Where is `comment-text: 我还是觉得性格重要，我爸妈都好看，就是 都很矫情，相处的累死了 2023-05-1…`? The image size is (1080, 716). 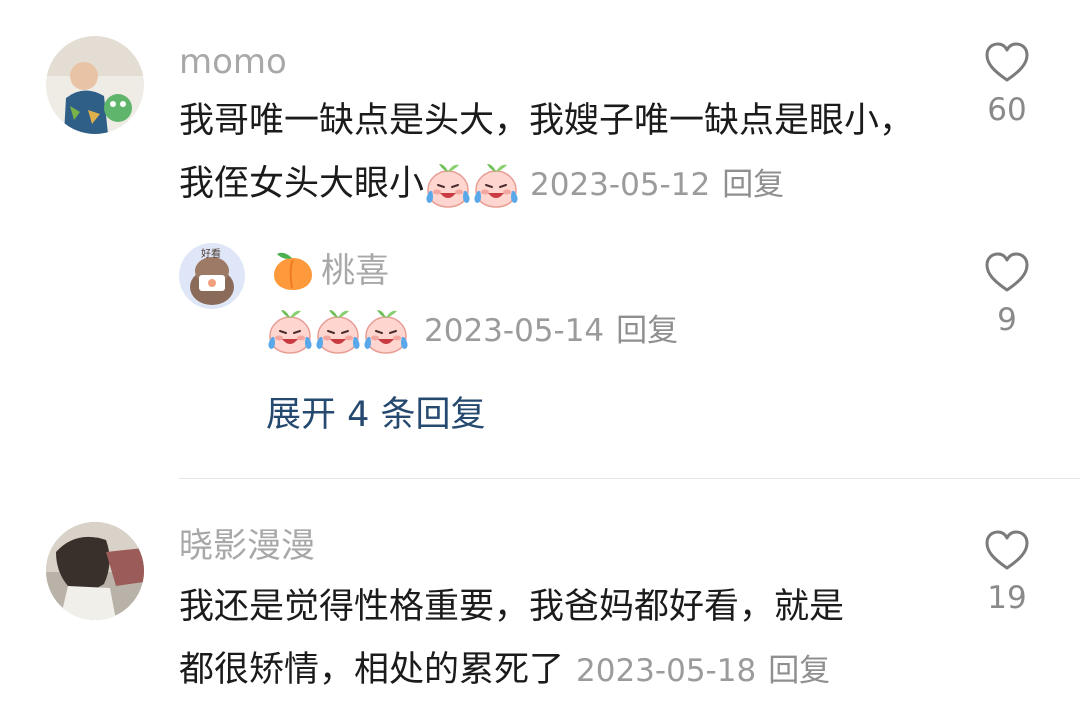
comment-text: 我还是觉得性格重要，我爸妈都好看，就是 都很矫情，相处的累死了 2023-05-1… is located at coordinates (569, 639).